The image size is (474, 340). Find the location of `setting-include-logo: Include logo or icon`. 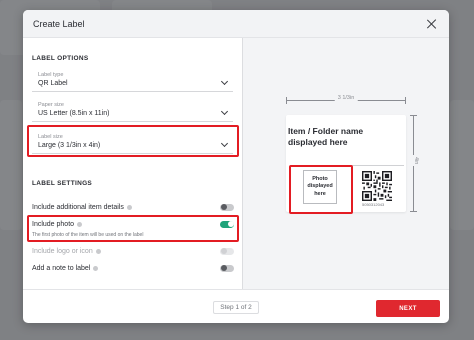

setting-include-logo: Include logo or icon is located at coordinates (133, 251).